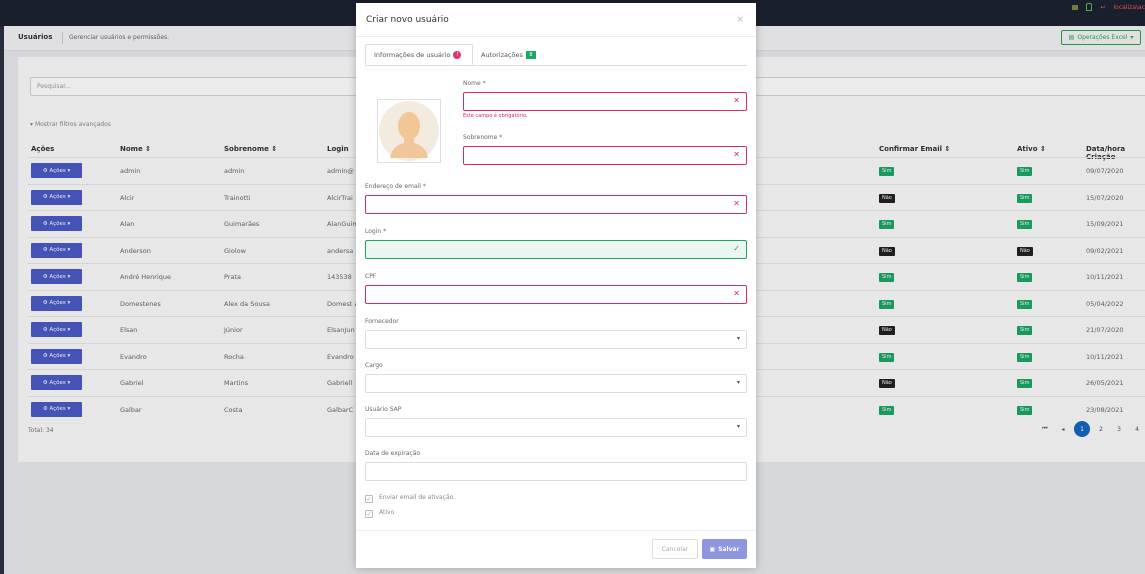  I want to click on user-placeholder-icon, so click(409, 131).